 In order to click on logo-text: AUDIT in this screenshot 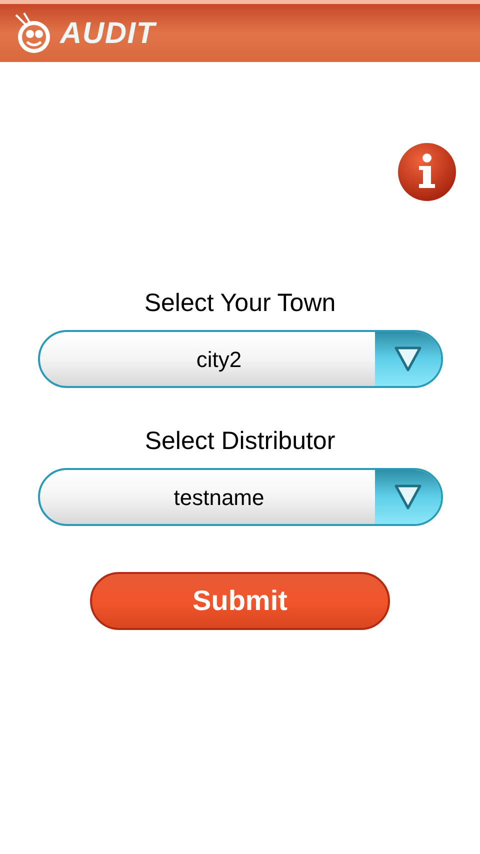, I will do `click(108, 34)`.